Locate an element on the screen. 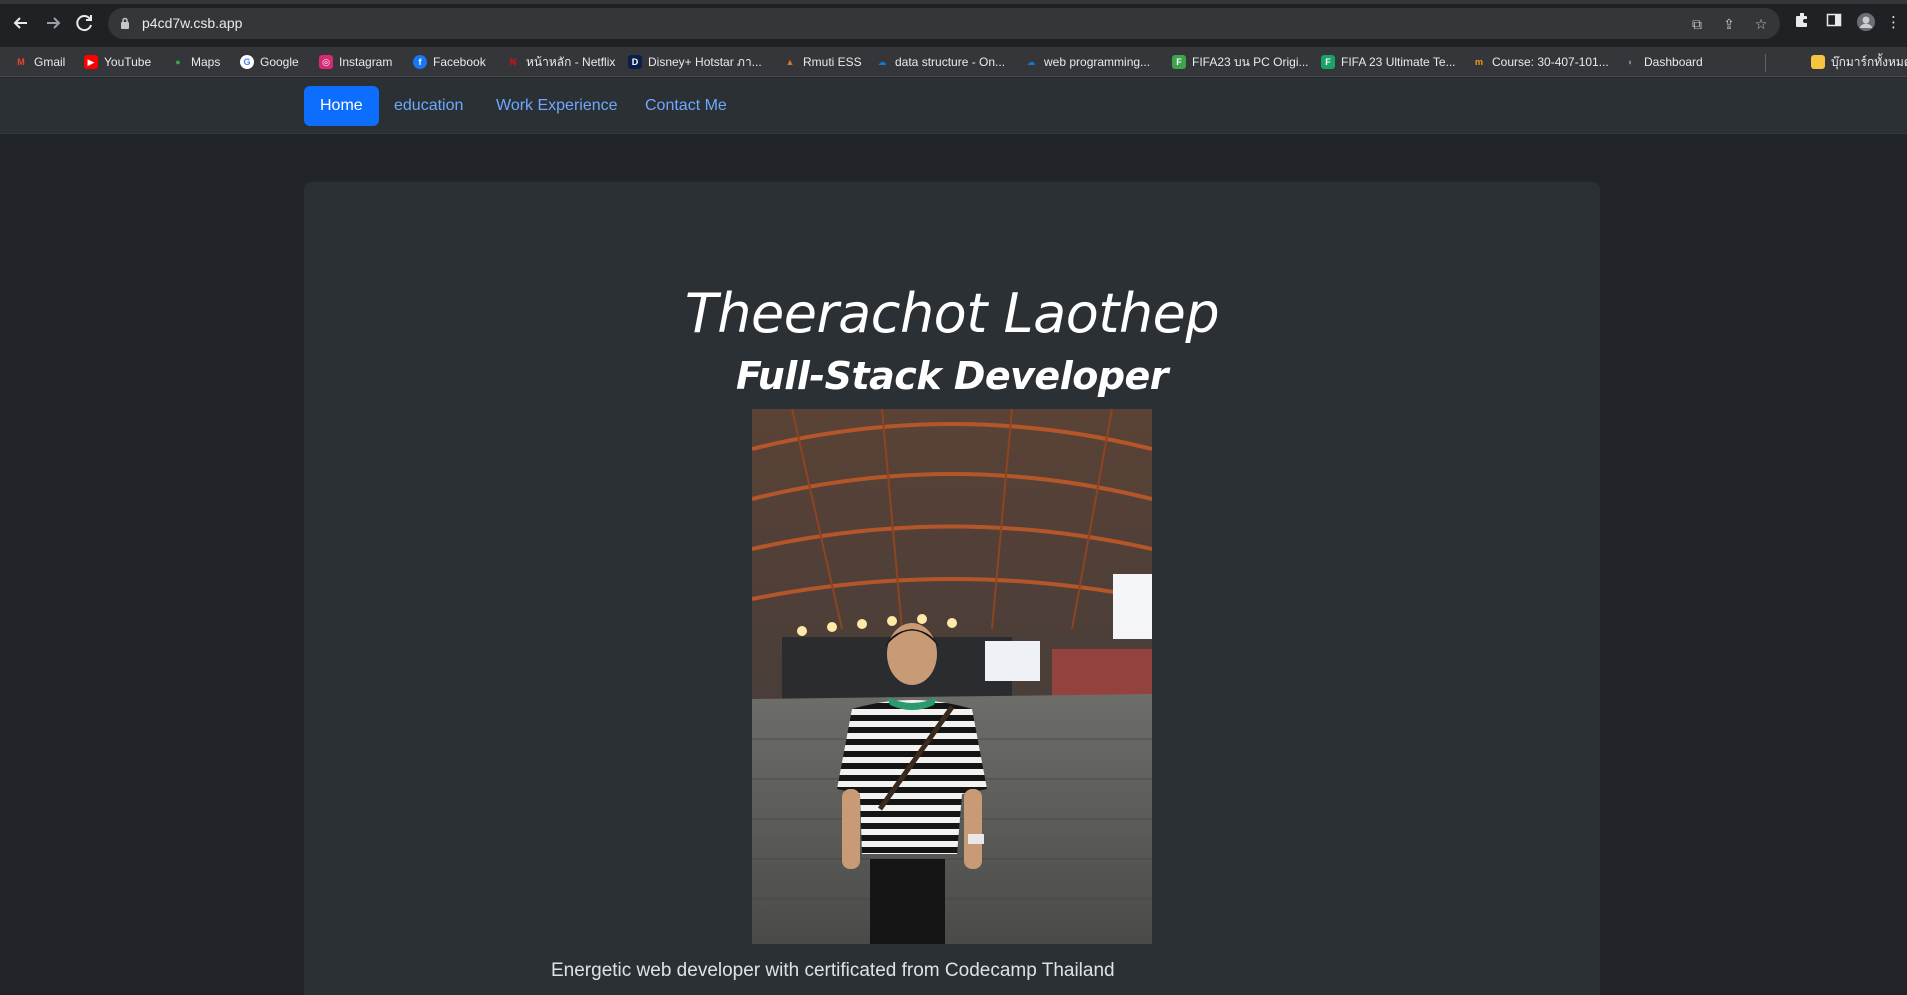  reload-icon is located at coordinates (85, 23).